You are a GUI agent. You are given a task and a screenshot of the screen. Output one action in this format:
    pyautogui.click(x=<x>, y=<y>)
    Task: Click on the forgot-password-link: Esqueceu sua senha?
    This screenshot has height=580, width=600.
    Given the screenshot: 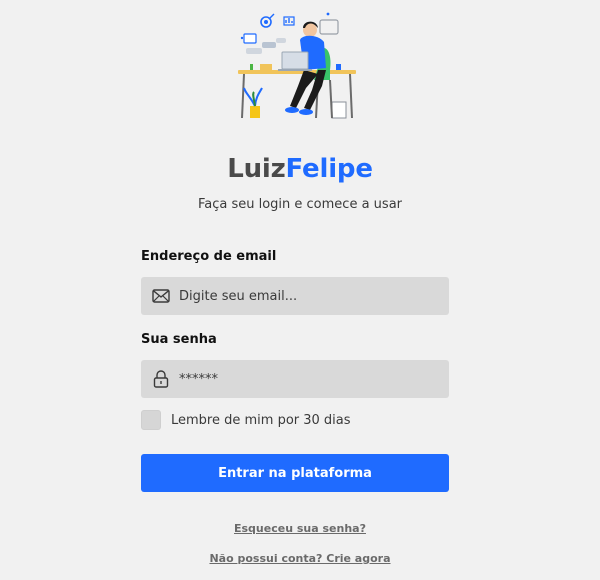 What is the action you would take?
    pyautogui.click(x=300, y=528)
    